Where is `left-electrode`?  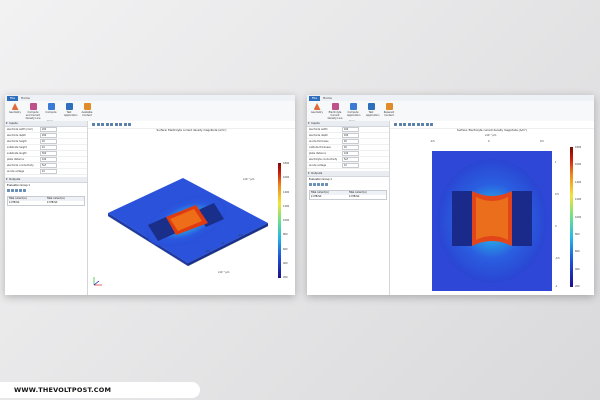 left-electrode is located at coordinates (462, 218).